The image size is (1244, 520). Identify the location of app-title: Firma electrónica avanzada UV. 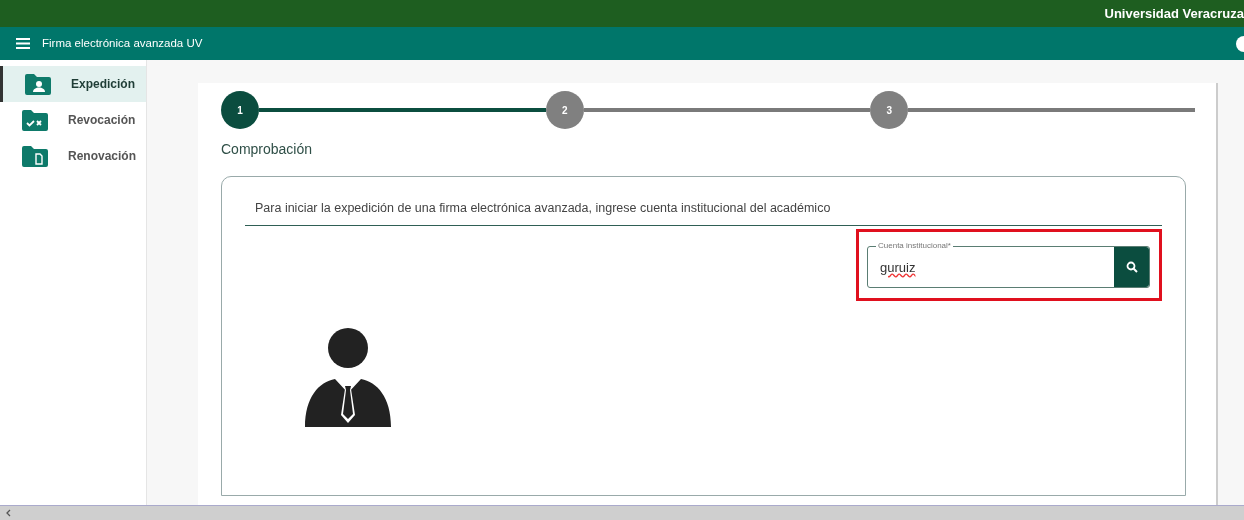
(122, 43).